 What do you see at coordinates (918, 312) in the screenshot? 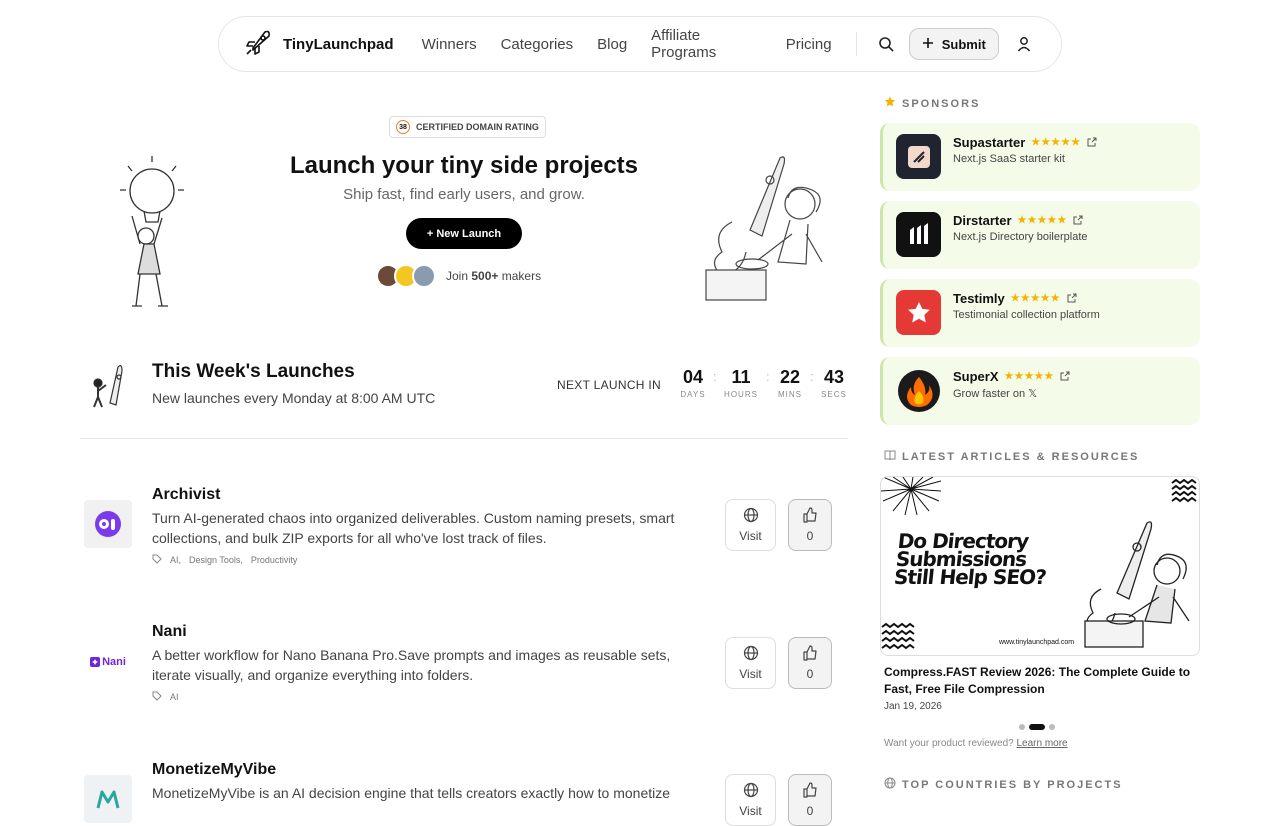
I see `testimly-logo` at bounding box center [918, 312].